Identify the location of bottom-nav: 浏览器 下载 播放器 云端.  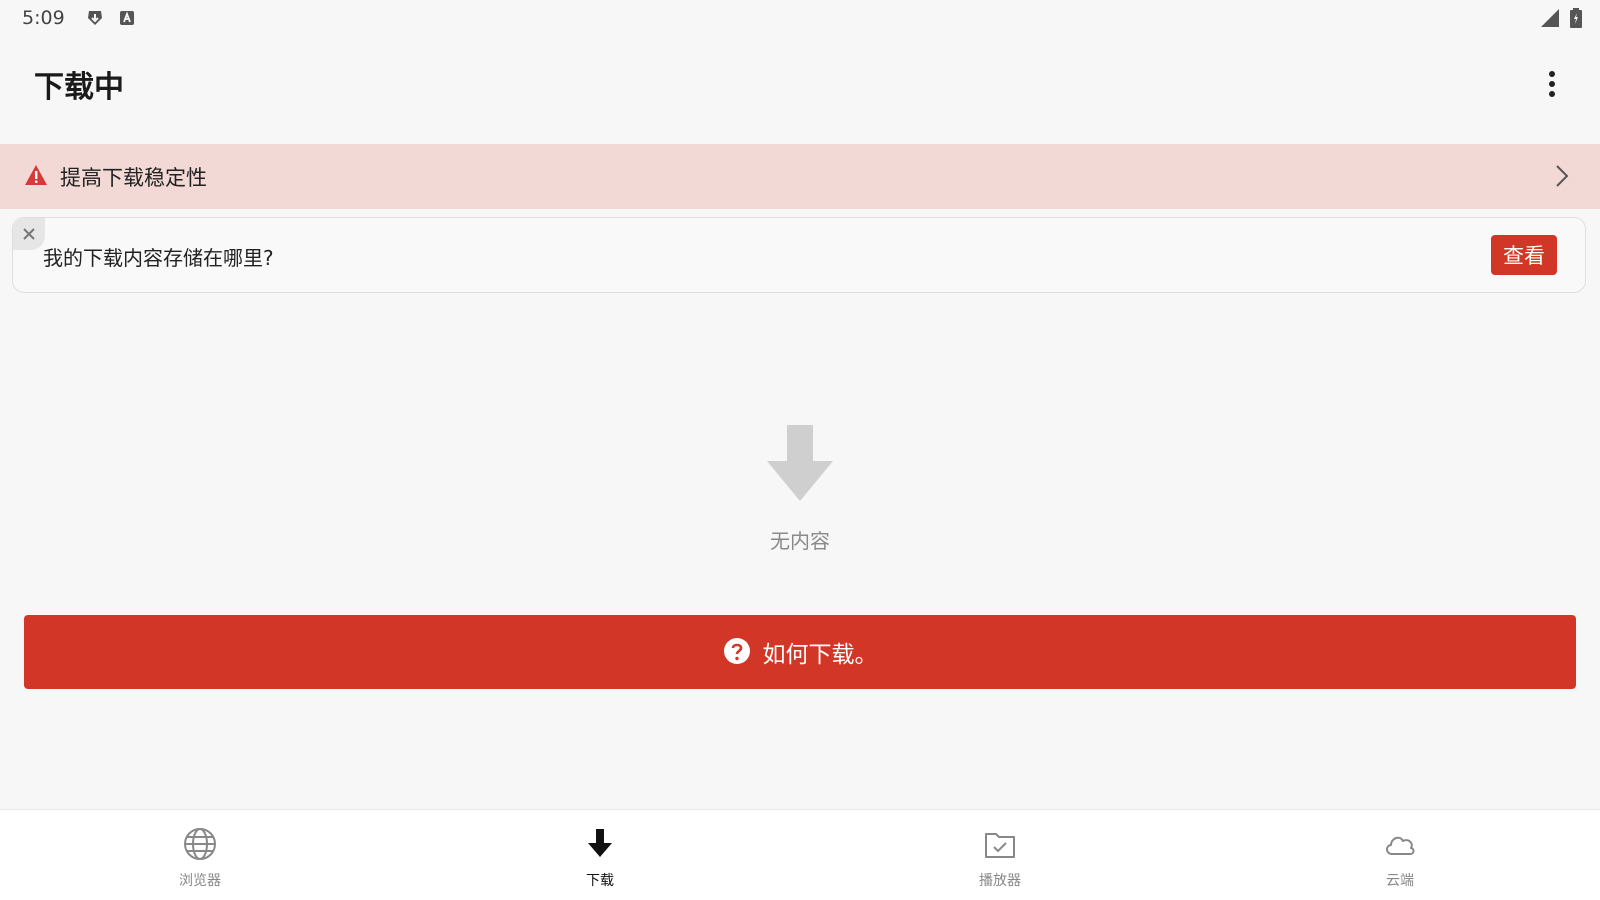
(800, 854).